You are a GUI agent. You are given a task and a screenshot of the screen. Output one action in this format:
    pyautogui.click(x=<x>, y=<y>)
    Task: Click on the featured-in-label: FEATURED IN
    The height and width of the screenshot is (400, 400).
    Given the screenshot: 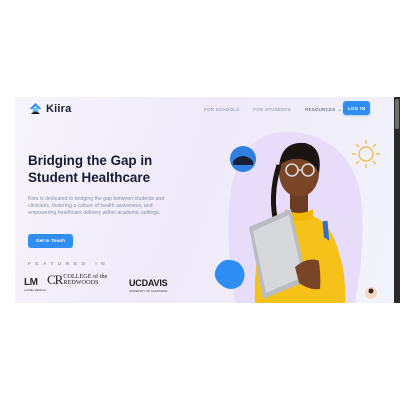 What is the action you would take?
    pyautogui.click(x=69, y=264)
    